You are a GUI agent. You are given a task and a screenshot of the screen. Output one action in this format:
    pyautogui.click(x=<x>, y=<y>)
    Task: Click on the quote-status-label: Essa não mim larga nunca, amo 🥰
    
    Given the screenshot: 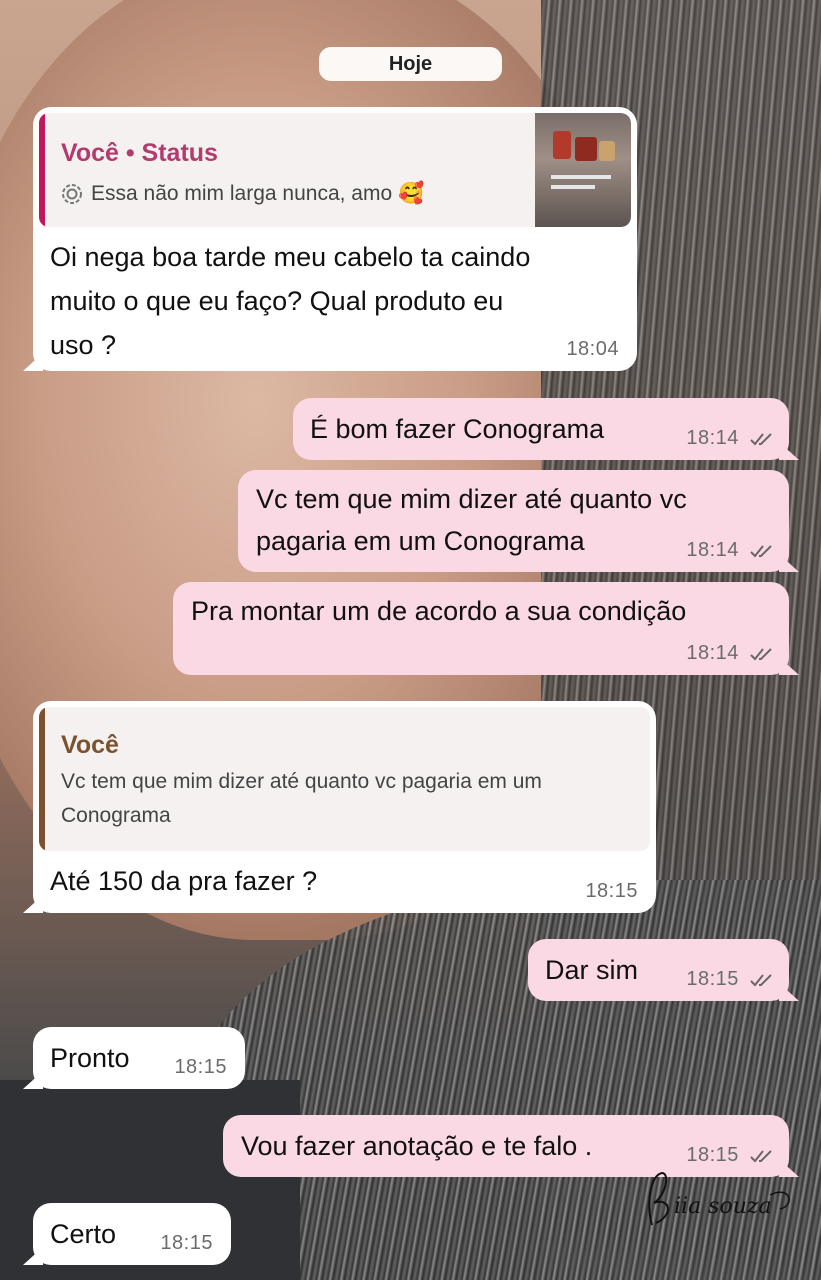 What is the action you would take?
    pyautogui.click(x=258, y=193)
    